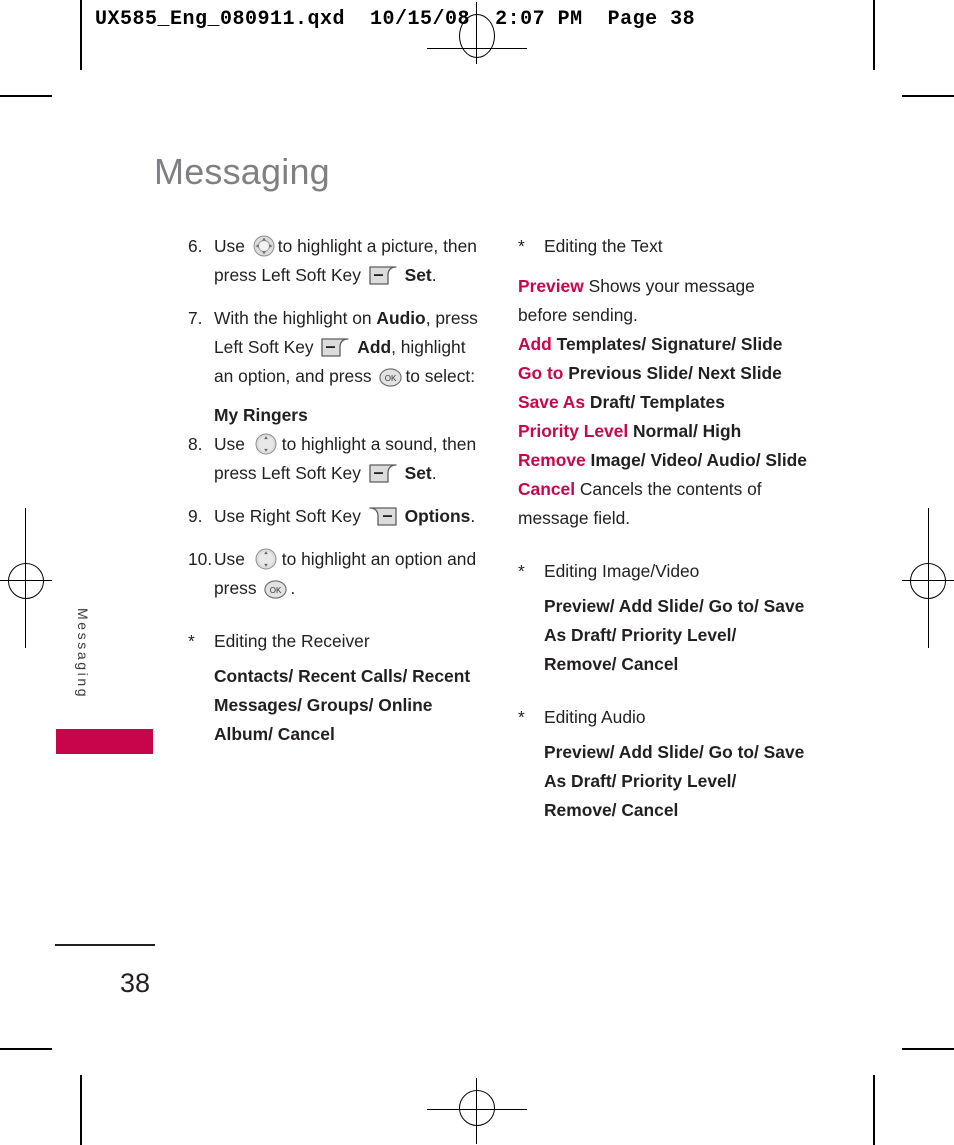 Image resolution: width=954 pixels, height=1145 pixels. Describe the element at coordinates (261, 415) in the screenshot. I see `step-option-value: My Ringers` at that location.